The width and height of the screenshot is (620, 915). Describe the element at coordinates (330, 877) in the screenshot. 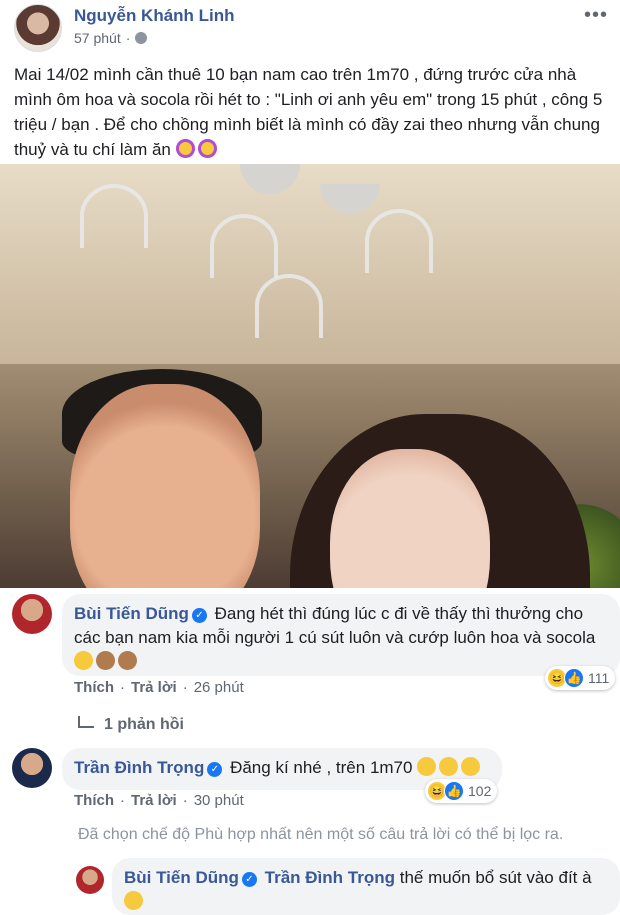

I see `mention-link: Trần Đình Trọng` at that location.